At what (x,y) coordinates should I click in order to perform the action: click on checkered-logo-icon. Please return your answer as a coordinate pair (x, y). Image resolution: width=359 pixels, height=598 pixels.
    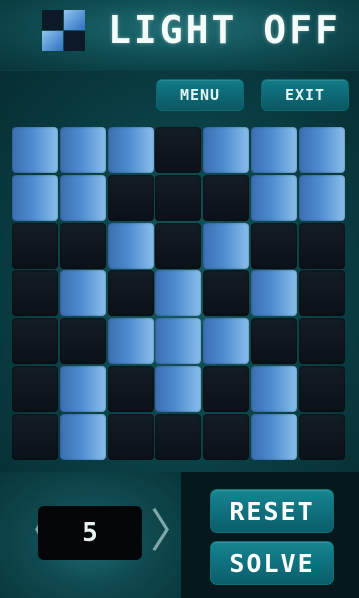
    Looking at the image, I should click on (64, 31).